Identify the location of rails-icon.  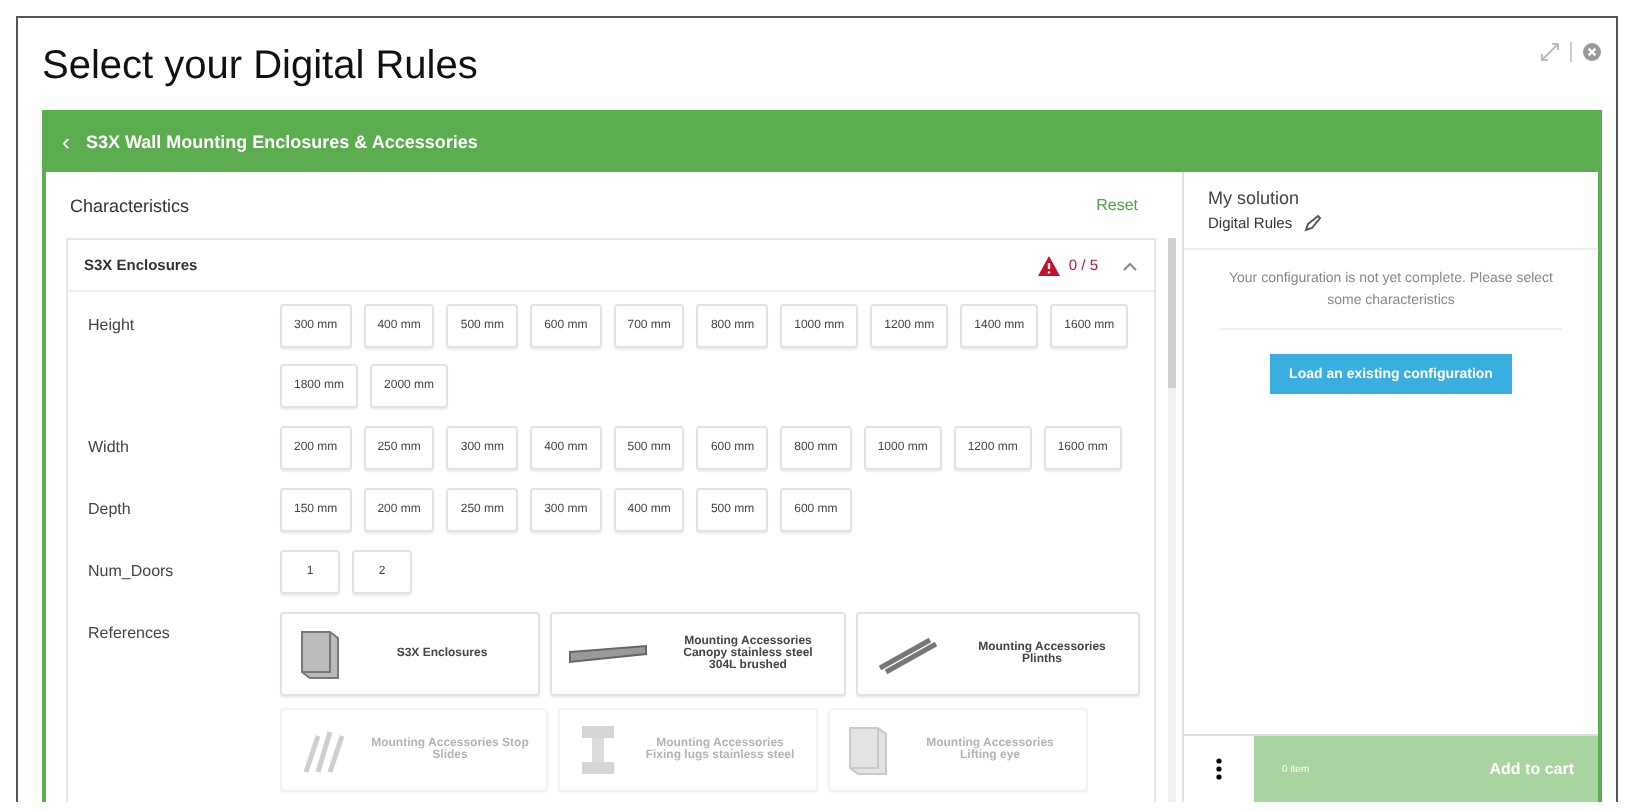
(908, 654).